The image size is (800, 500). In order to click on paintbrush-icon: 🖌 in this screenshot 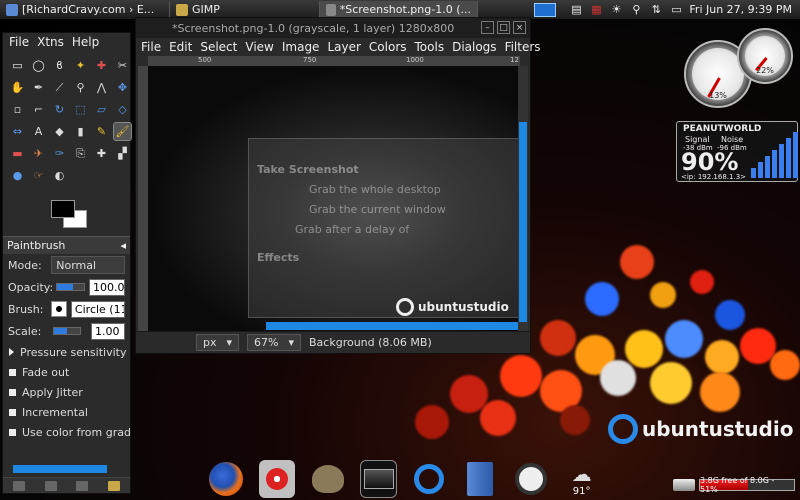, I will do `click(122, 131)`.